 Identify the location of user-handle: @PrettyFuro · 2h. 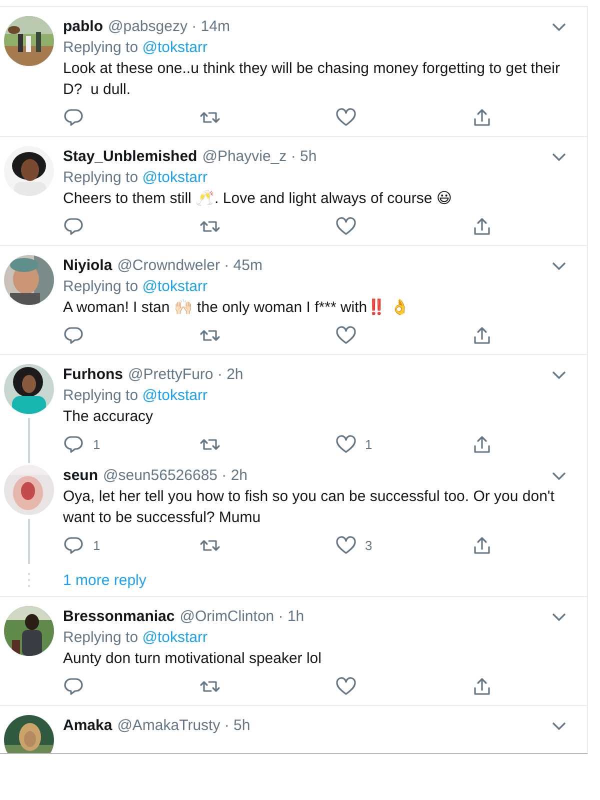
(186, 375).